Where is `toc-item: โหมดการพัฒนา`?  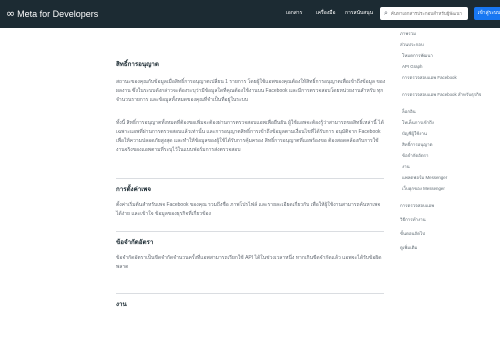 toc-item: โหมดการพัฒนา is located at coordinates (447, 56).